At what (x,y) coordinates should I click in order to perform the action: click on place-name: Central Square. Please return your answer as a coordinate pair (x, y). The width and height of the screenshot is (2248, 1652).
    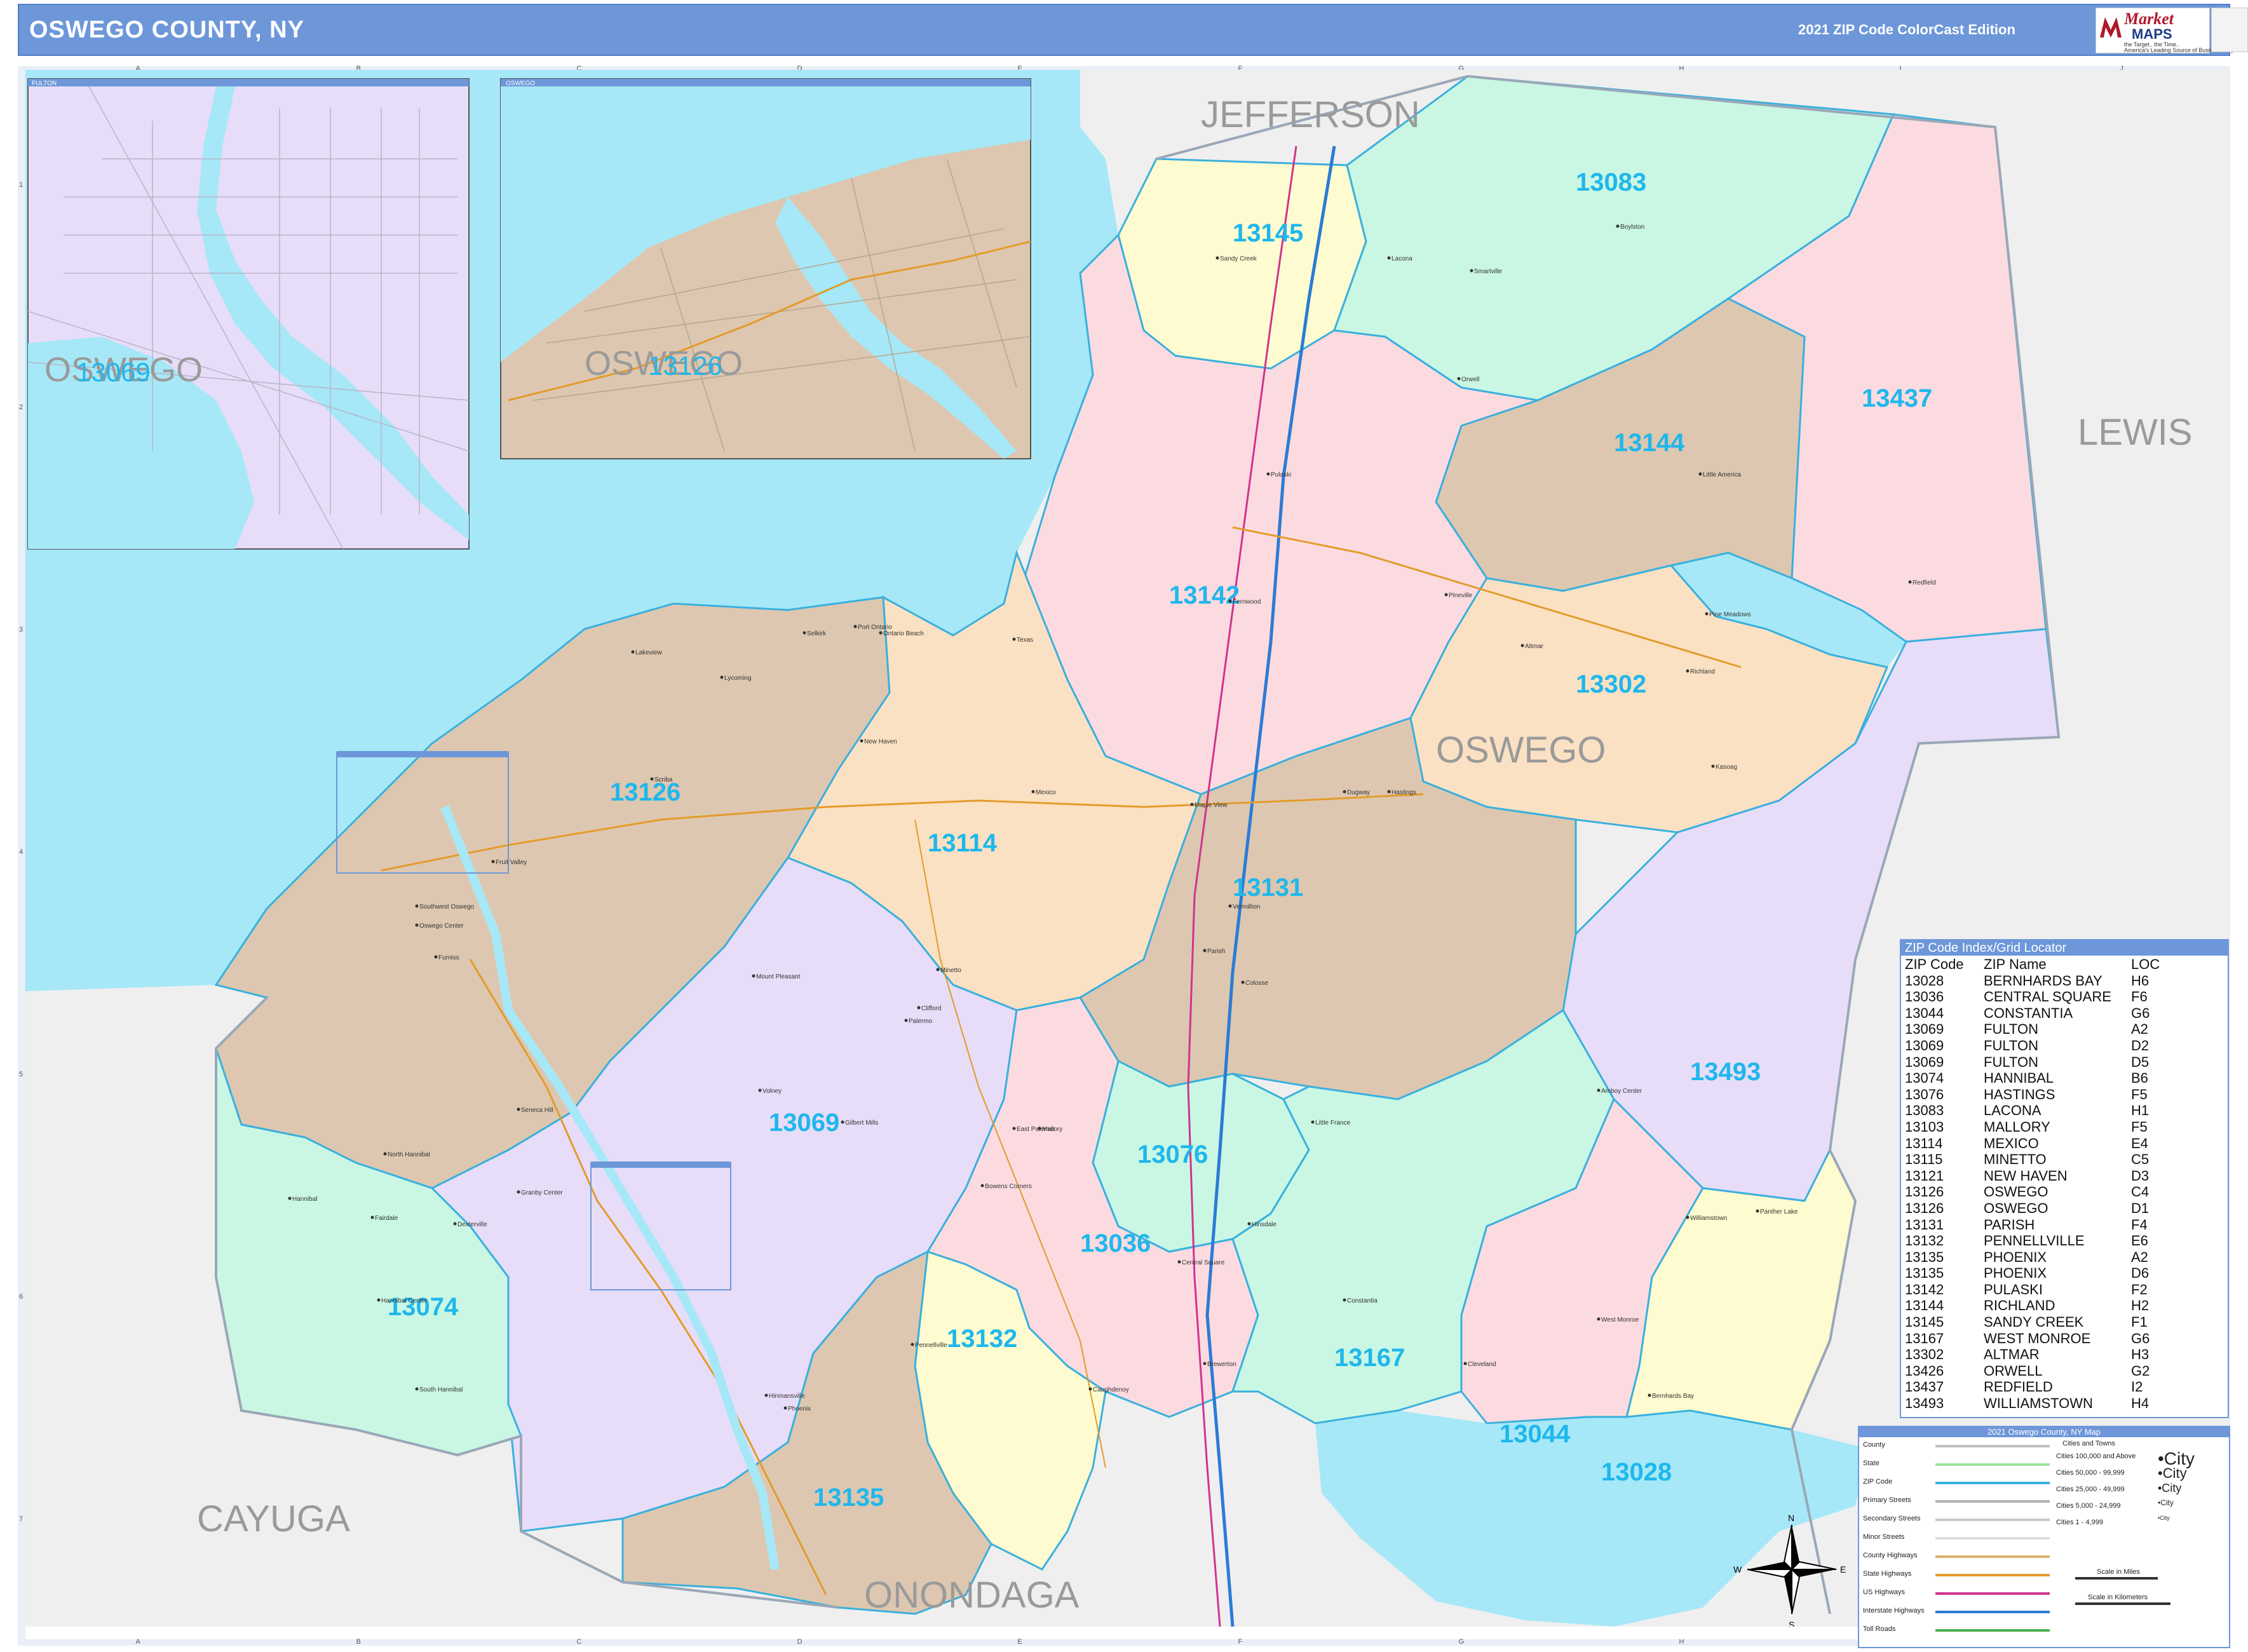
    Looking at the image, I should click on (1203, 1262).